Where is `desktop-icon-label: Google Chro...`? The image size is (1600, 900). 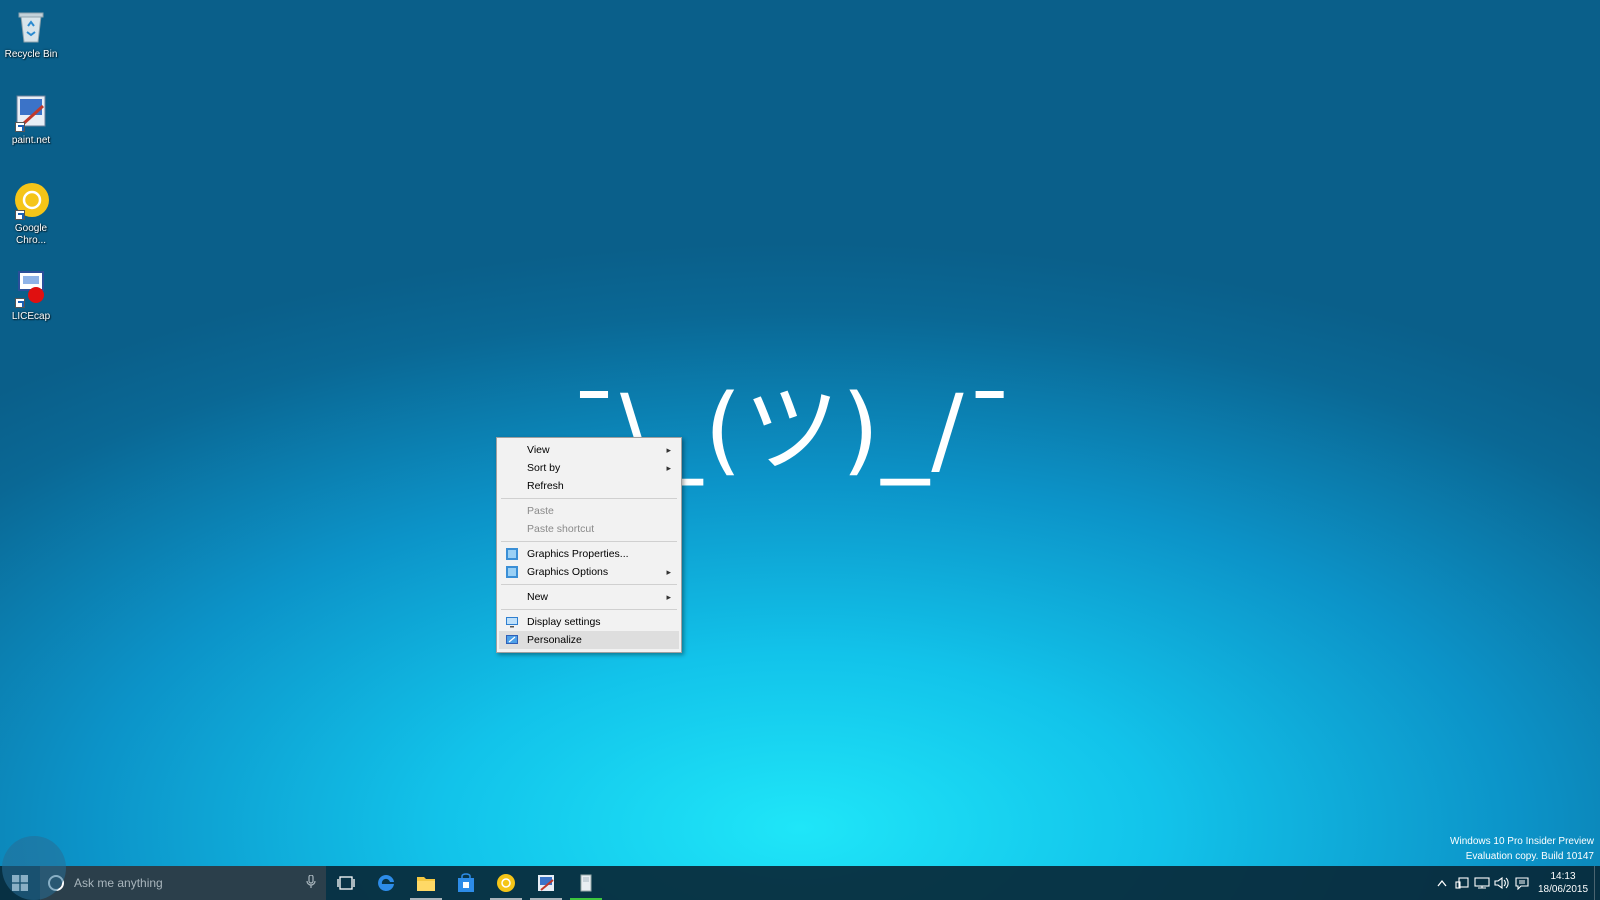 desktop-icon-label: Google Chro... is located at coordinates (31, 234).